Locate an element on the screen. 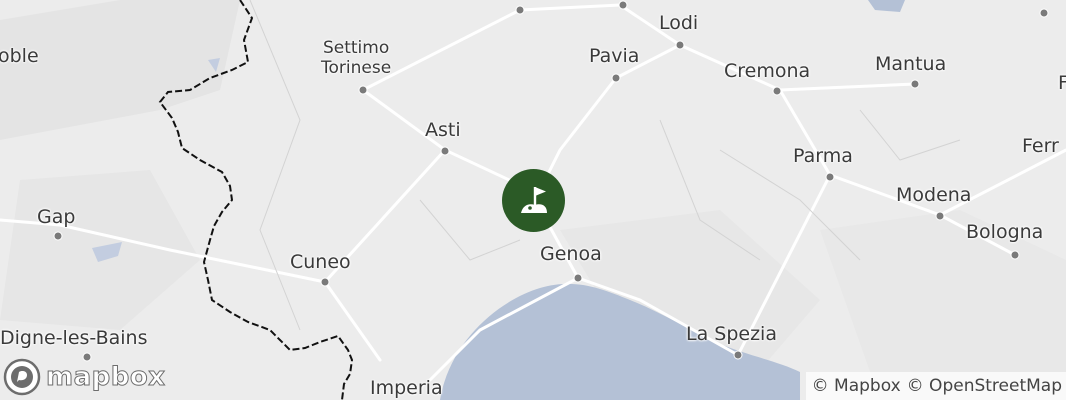 This screenshot has width=1066, height=400. place-label: Pavia is located at coordinates (614, 56).